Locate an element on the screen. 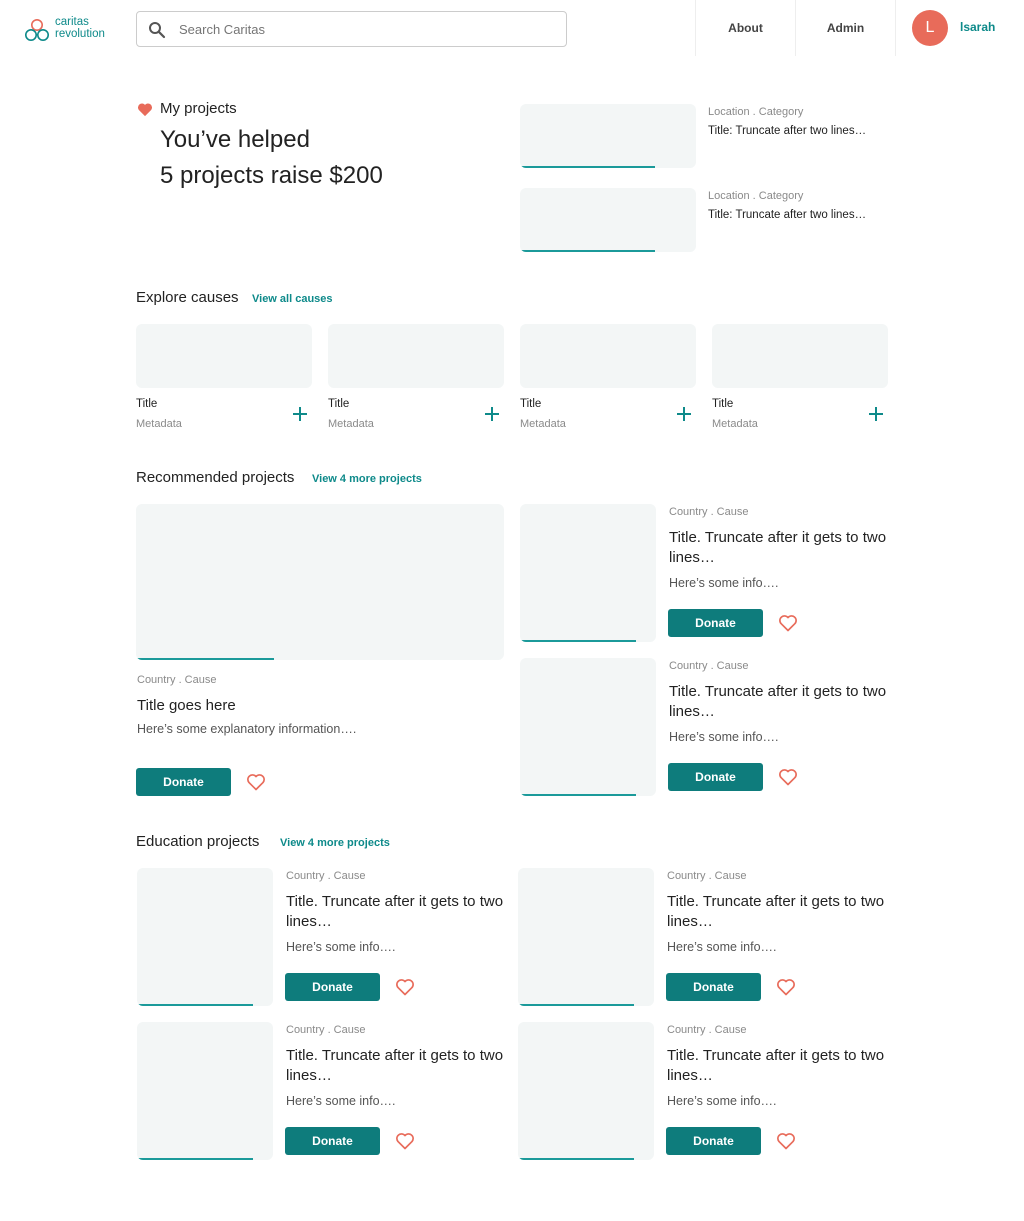  featured-image is located at coordinates (320, 582).